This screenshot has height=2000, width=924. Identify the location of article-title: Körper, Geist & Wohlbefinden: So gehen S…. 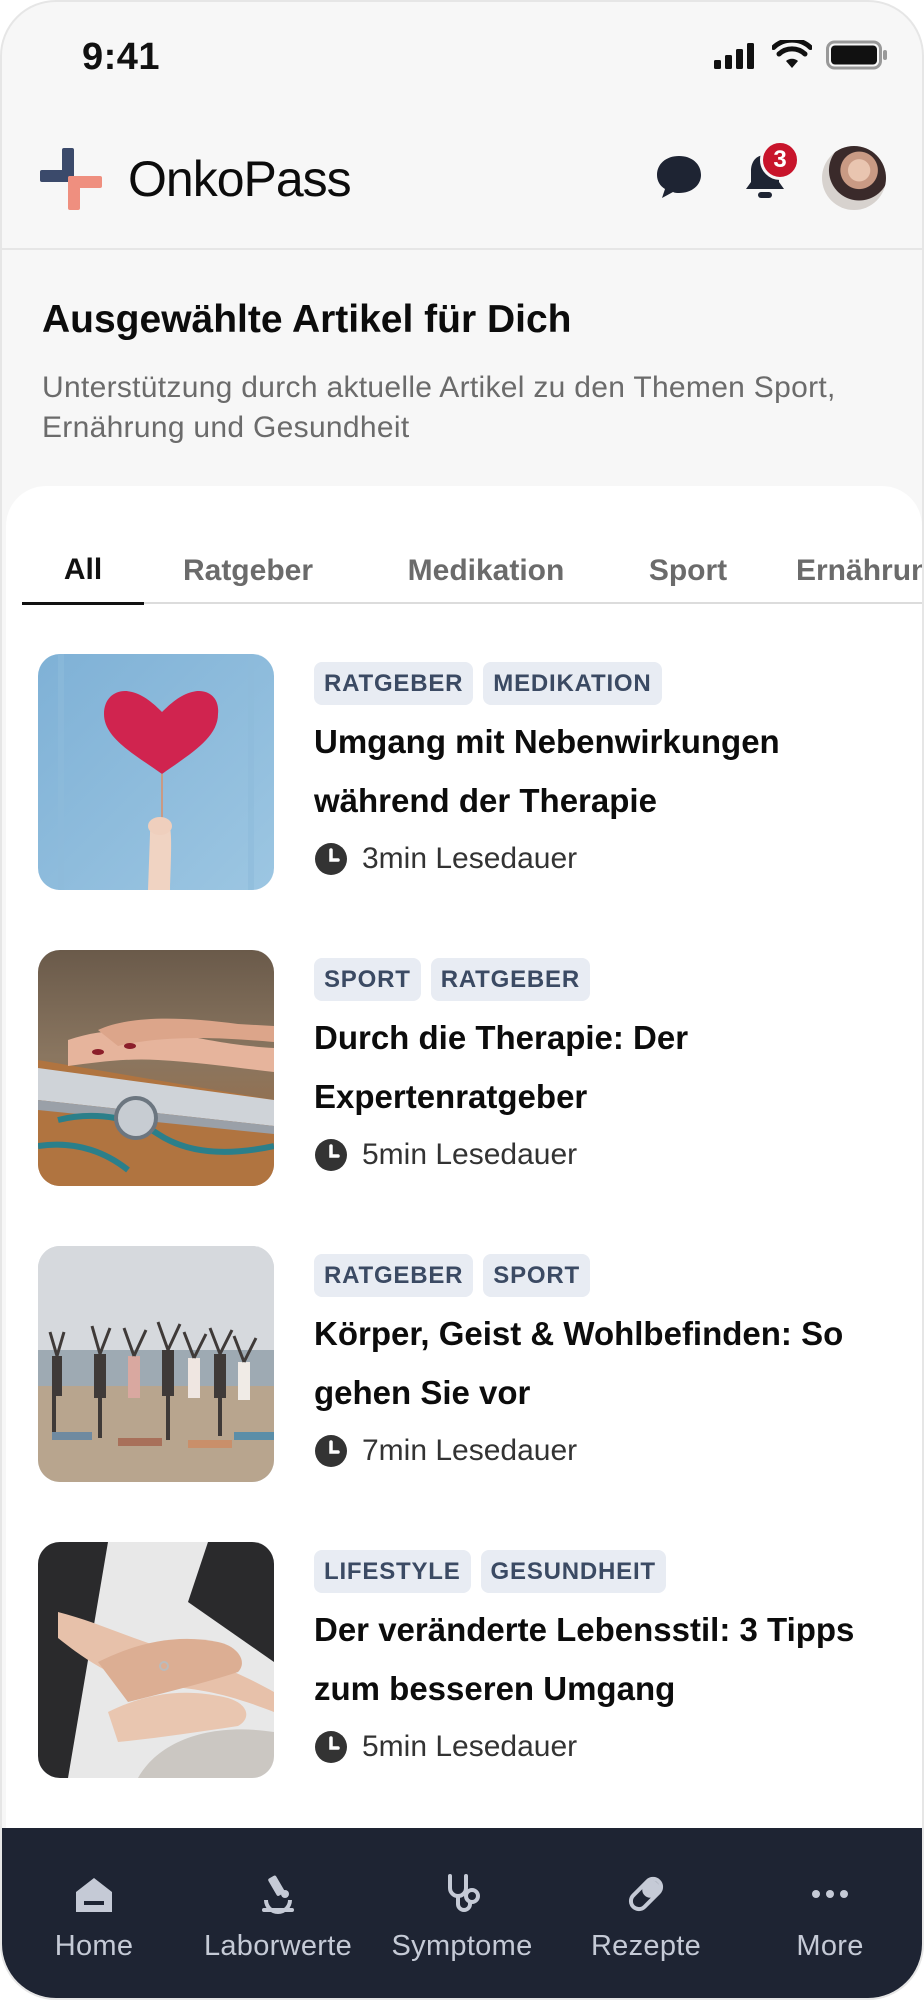
(579, 1363).